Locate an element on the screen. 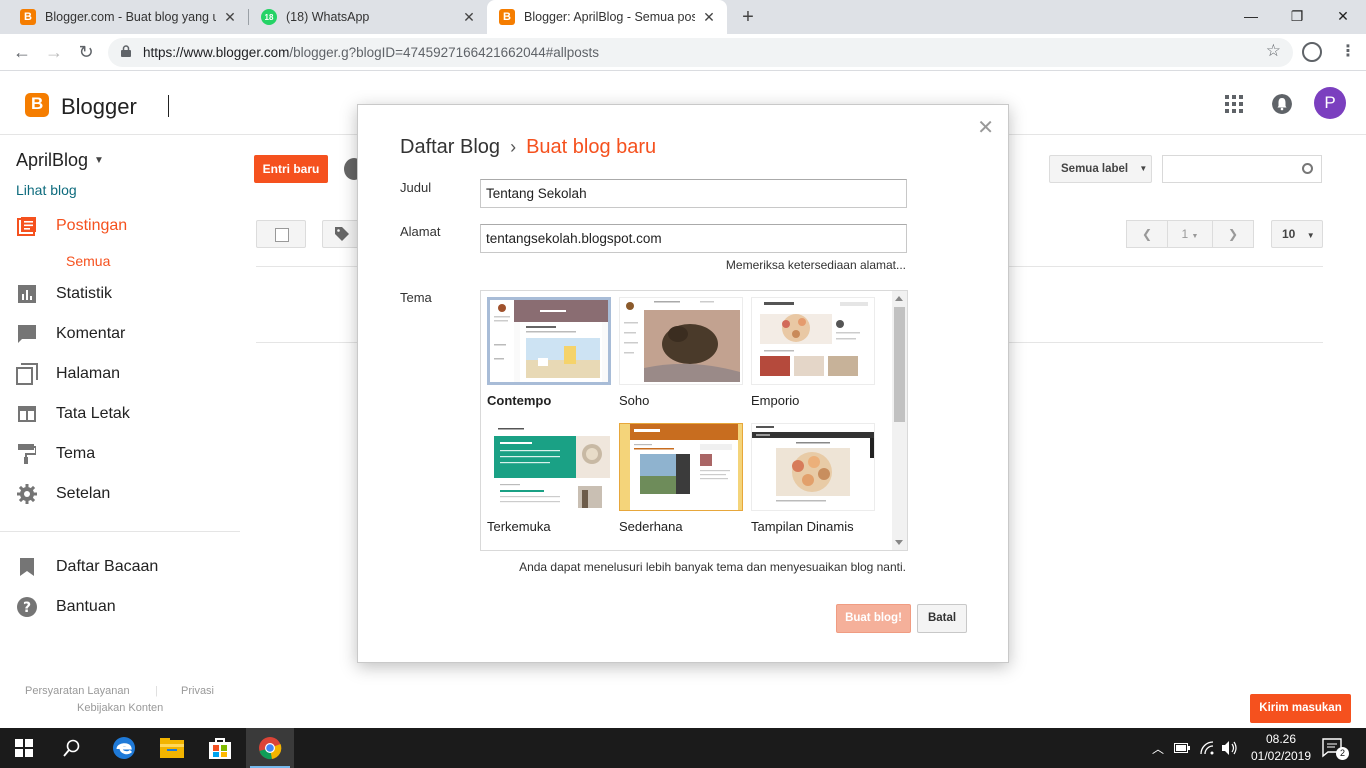 The height and width of the screenshot is (768, 1366). forward-button: → is located at coordinates (54, 52).